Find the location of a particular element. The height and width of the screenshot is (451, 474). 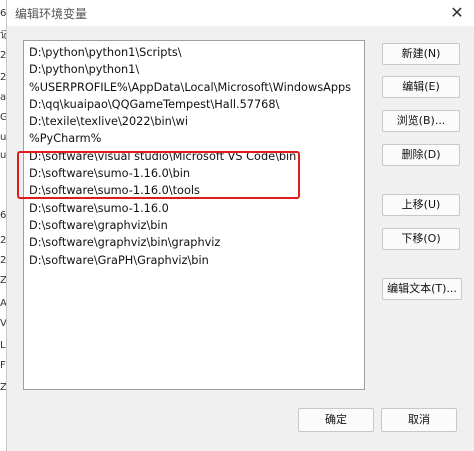

list-item: D:\texile\texlive\2022\bin\wi is located at coordinates (194, 121).